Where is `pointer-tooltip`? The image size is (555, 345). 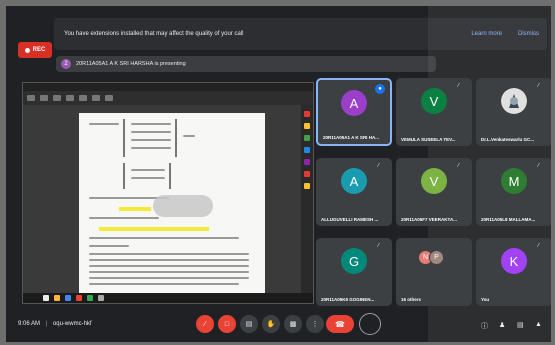
pointer-tooltip is located at coordinates (183, 206).